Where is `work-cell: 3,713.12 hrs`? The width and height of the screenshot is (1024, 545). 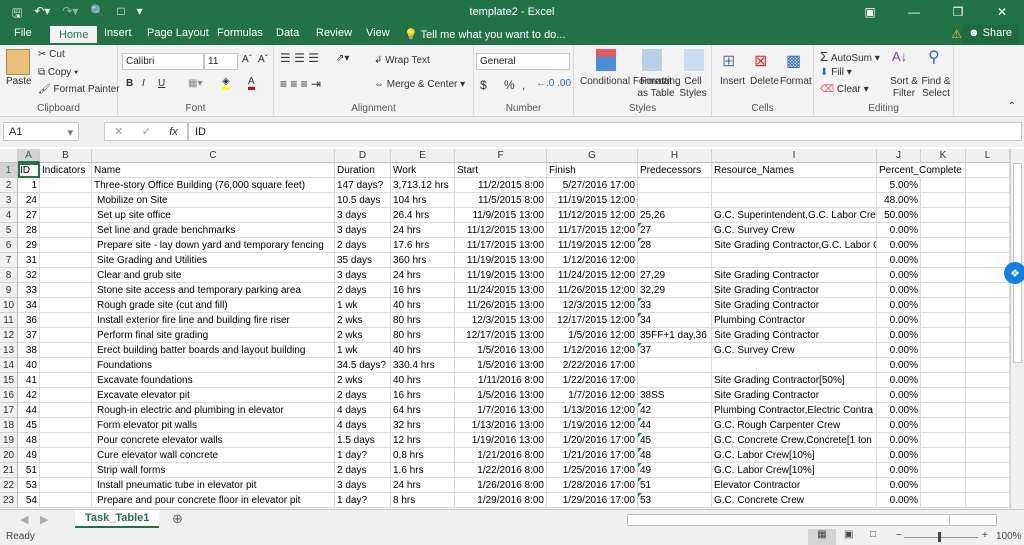
work-cell: 3,713.12 hrs is located at coordinates (423, 185).